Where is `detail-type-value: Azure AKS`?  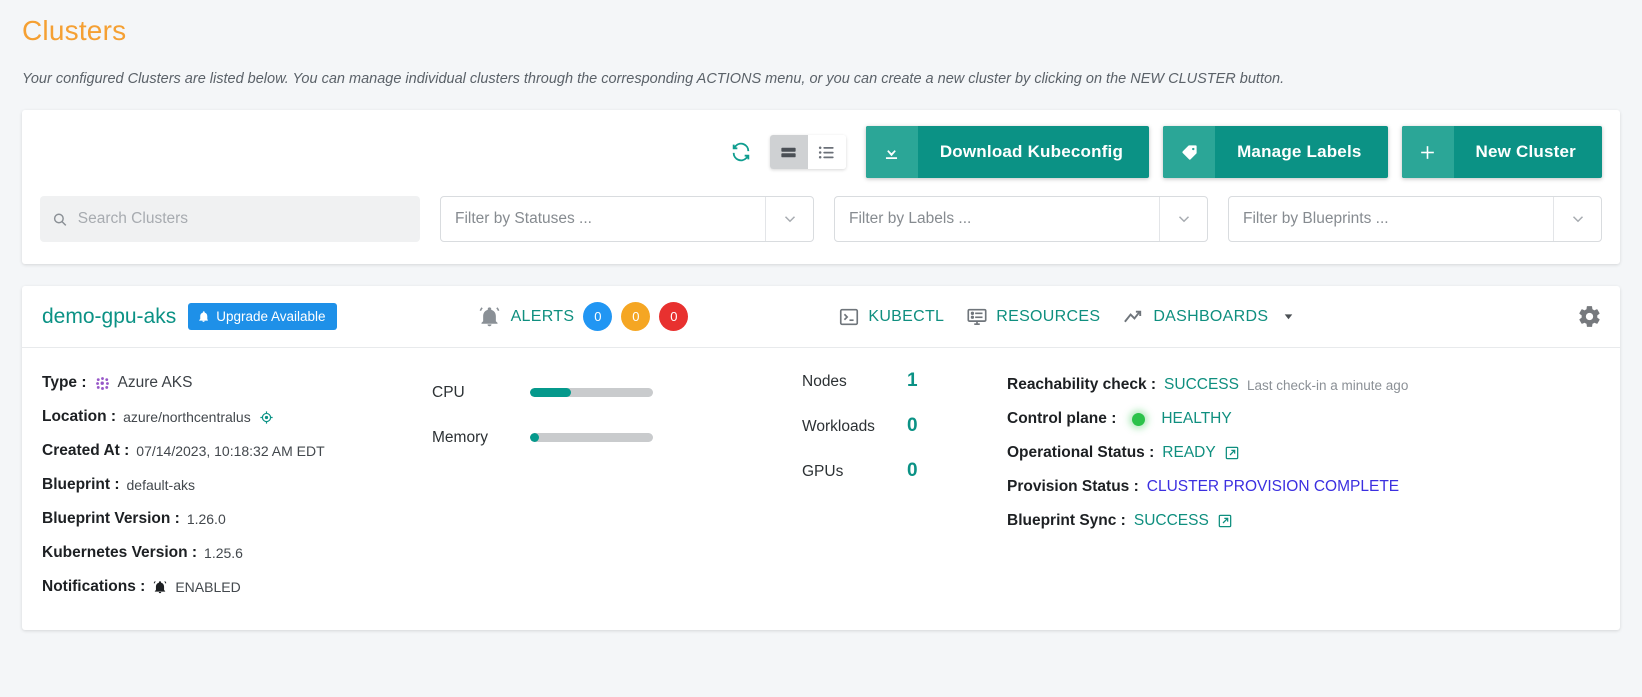 detail-type-value: Azure AKS is located at coordinates (155, 382).